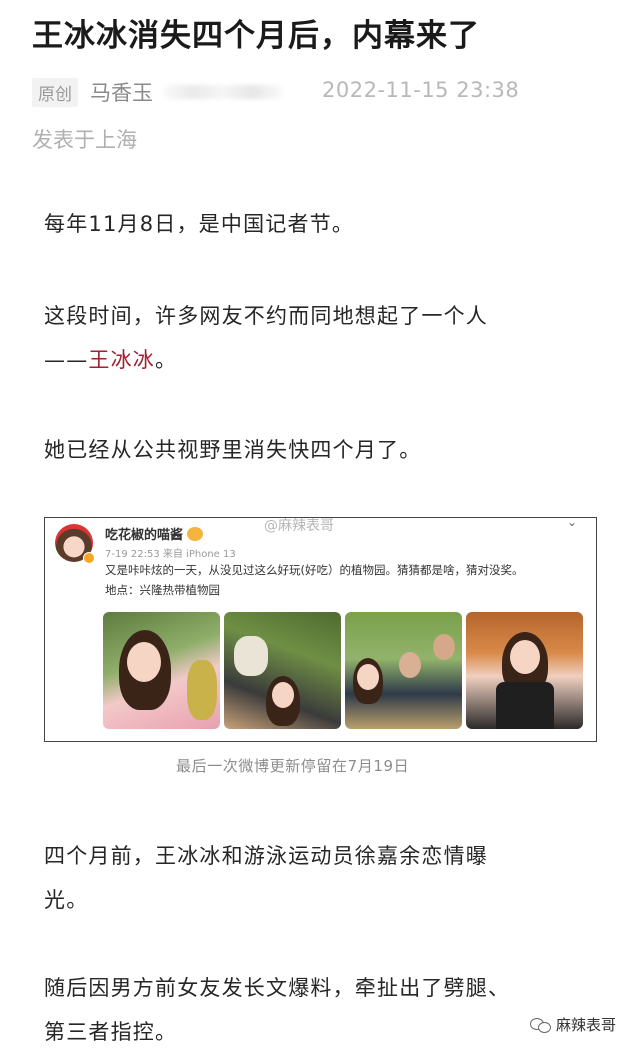  I want to click on paragraph-3: 她已经从公共视野里消失快四个月了。, so click(233, 450).